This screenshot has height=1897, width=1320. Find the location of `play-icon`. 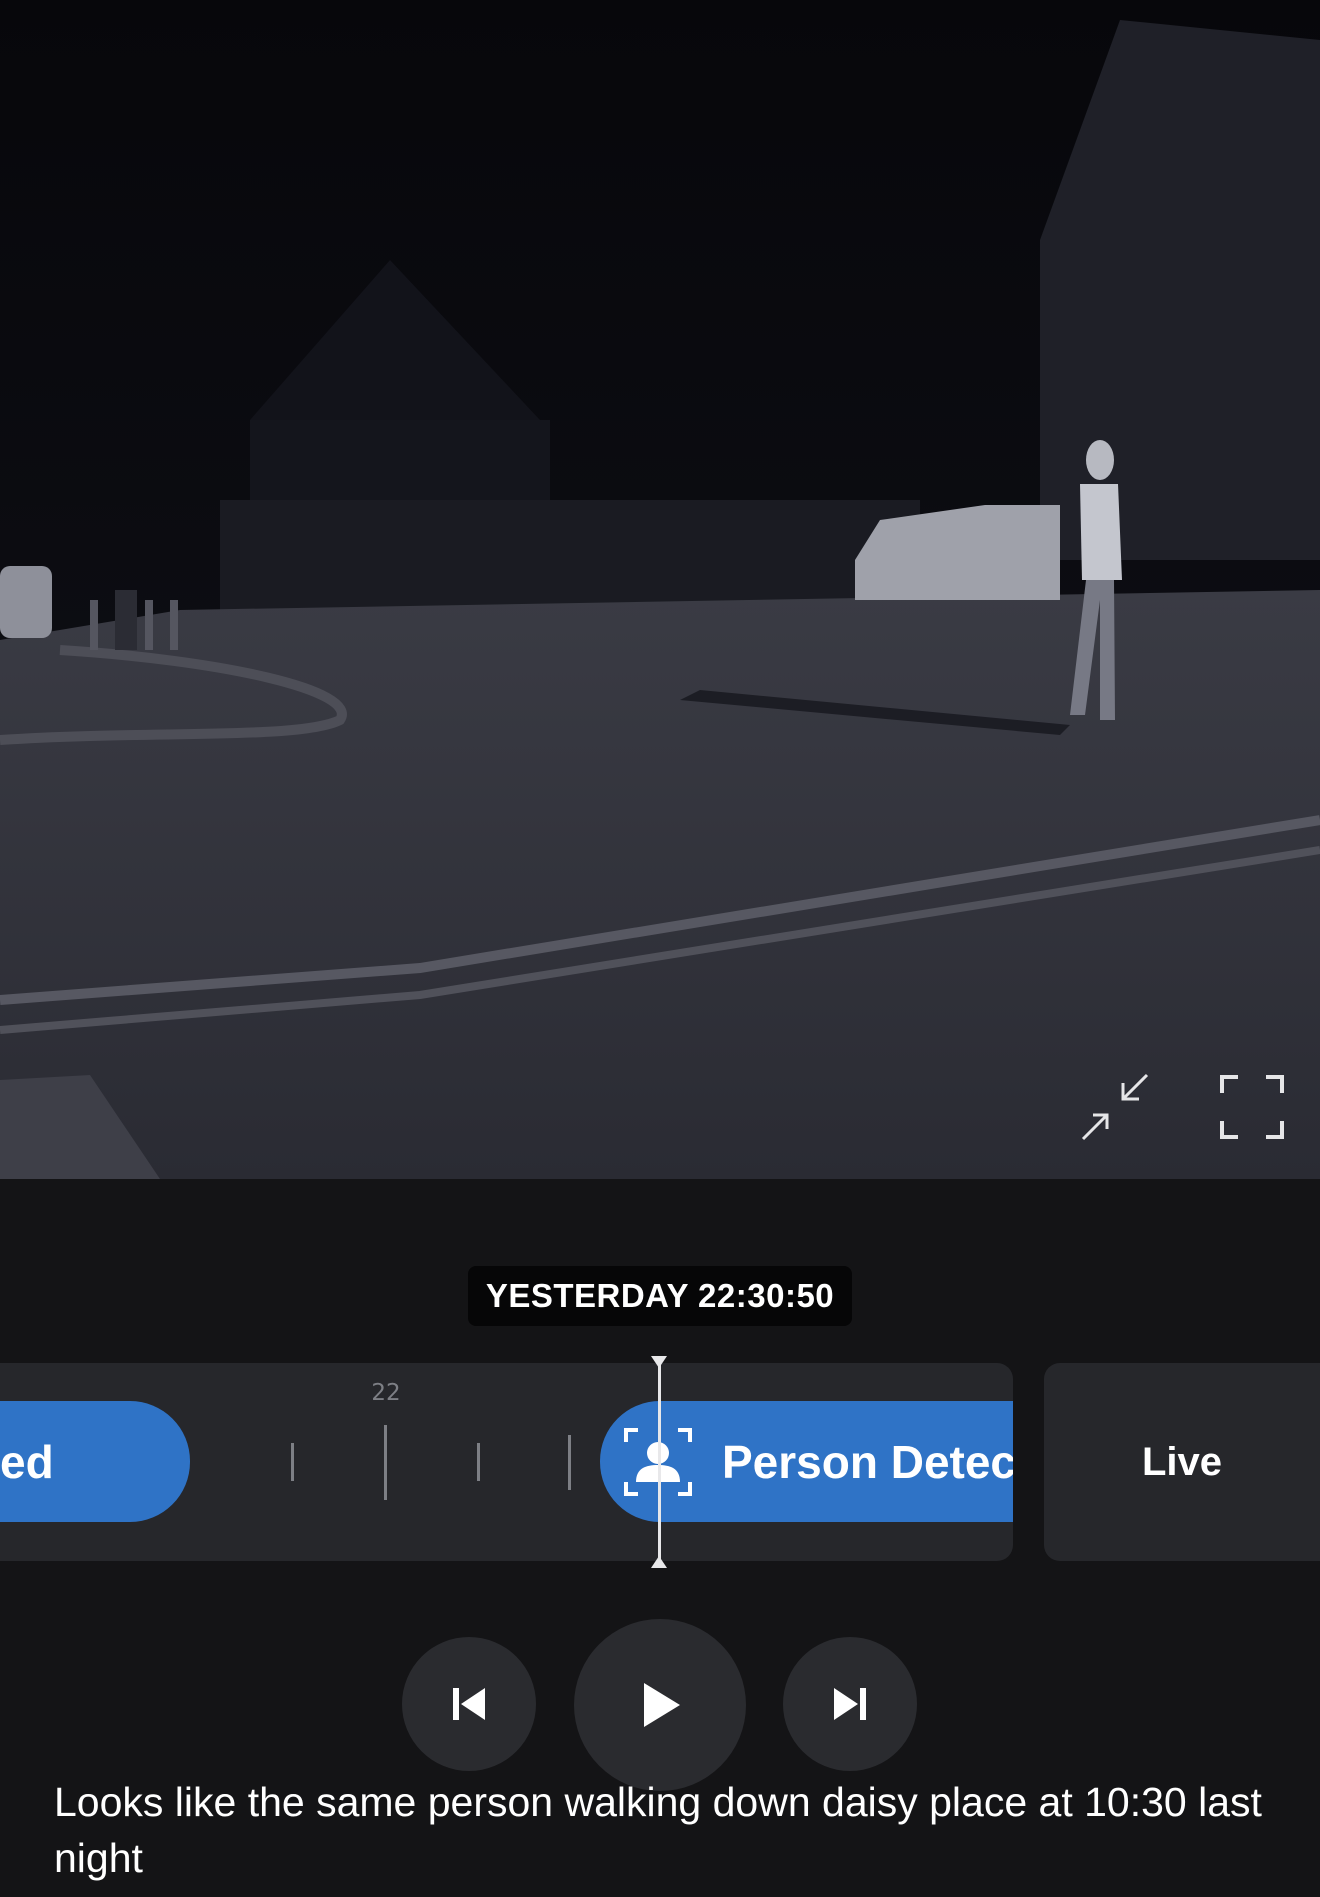

play-icon is located at coordinates (662, 1705).